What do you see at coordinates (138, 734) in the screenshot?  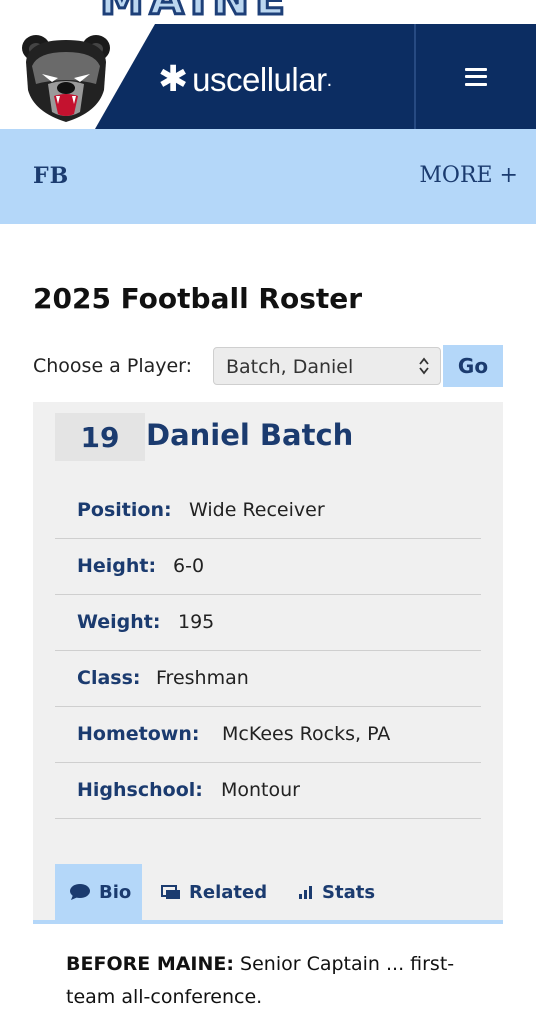 I see `fact-label: Hometown:` at bounding box center [138, 734].